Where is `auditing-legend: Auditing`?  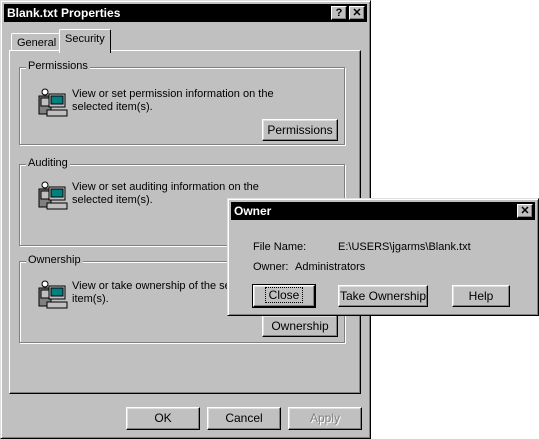 auditing-legend: Auditing is located at coordinates (48, 163).